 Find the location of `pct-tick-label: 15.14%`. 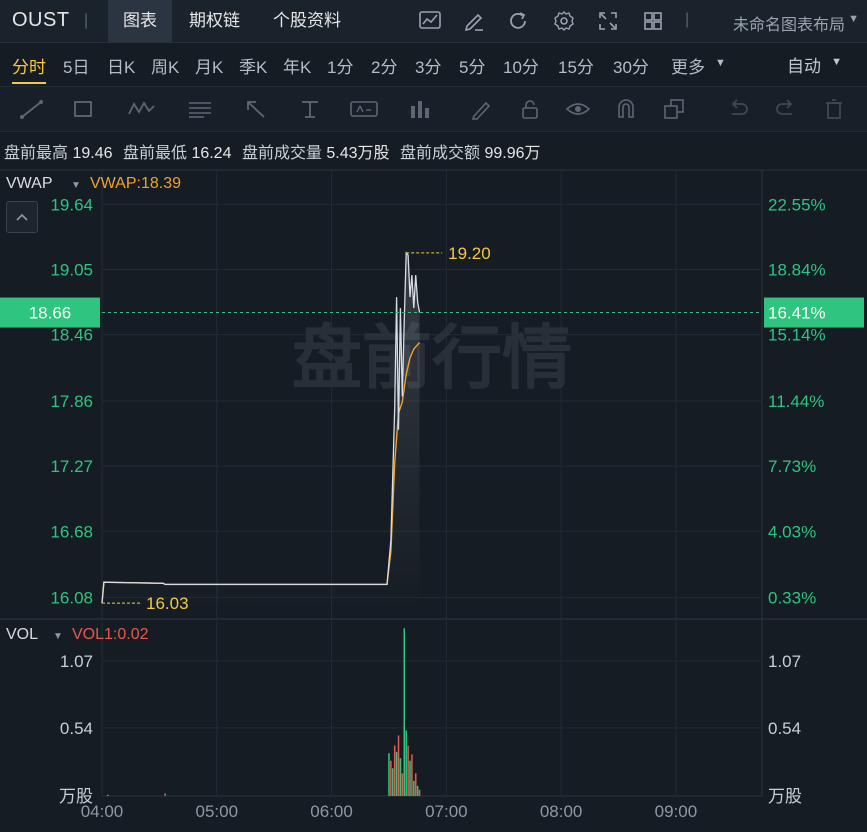

pct-tick-label: 15.14% is located at coordinates (797, 335).